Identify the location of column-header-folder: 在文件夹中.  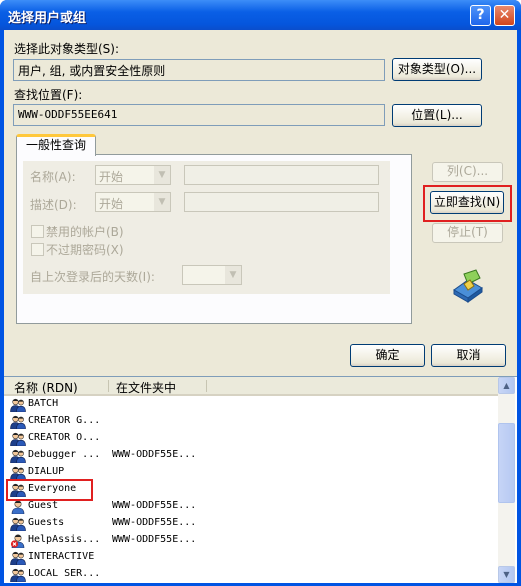
(146, 387).